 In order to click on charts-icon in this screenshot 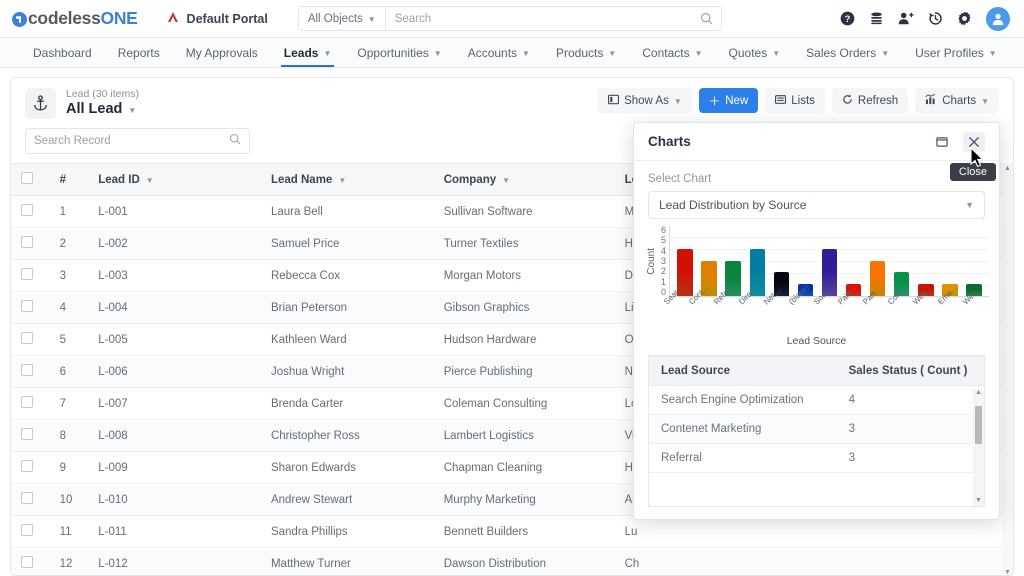, I will do `click(931, 100)`.